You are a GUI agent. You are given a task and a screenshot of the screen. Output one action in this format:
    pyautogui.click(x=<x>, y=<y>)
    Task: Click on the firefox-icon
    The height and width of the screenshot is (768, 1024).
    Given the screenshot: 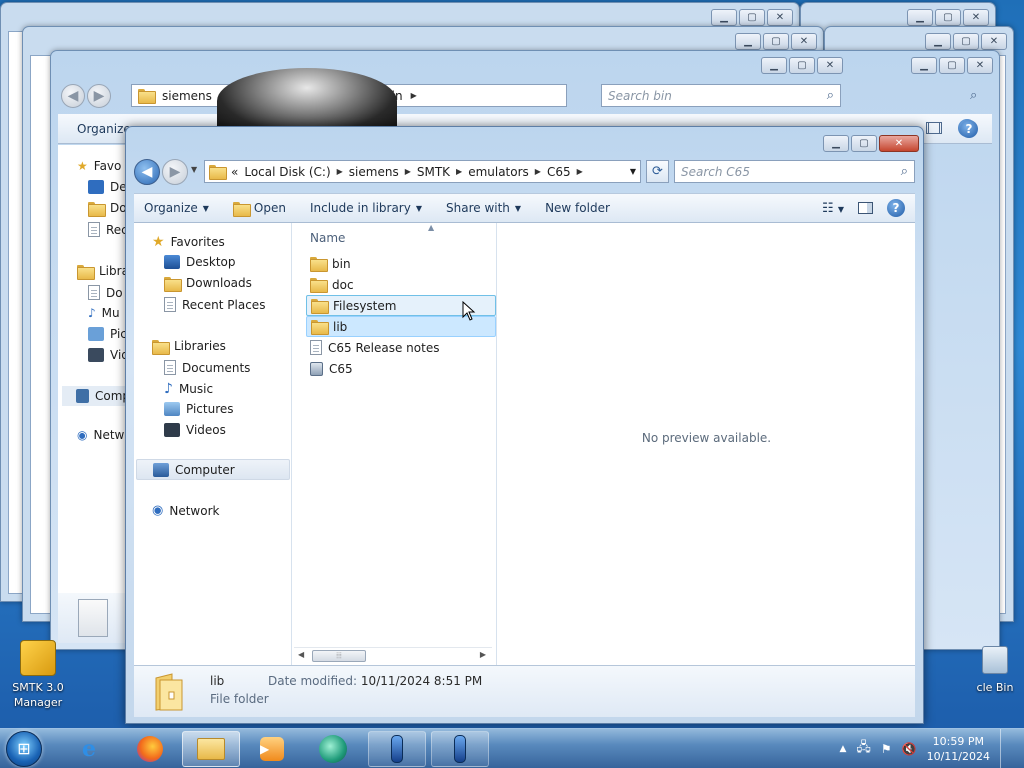 What is the action you would take?
    pyautogui.click(x=150, y=749)
    